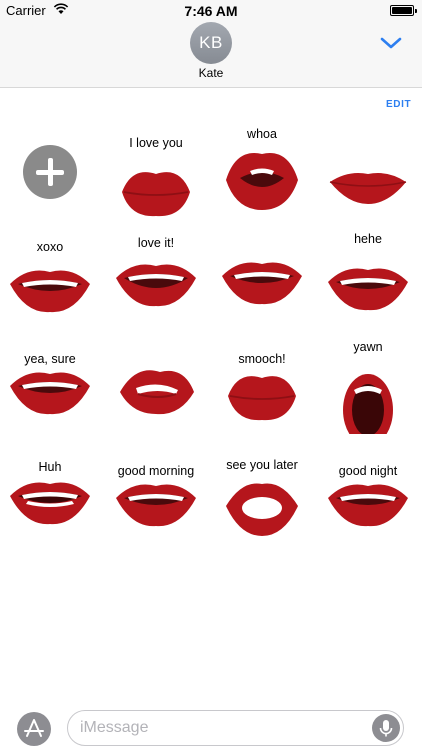 This screenshot has width=422, height=750. I want to click on sticker-6: love it!, so click(156, 276).